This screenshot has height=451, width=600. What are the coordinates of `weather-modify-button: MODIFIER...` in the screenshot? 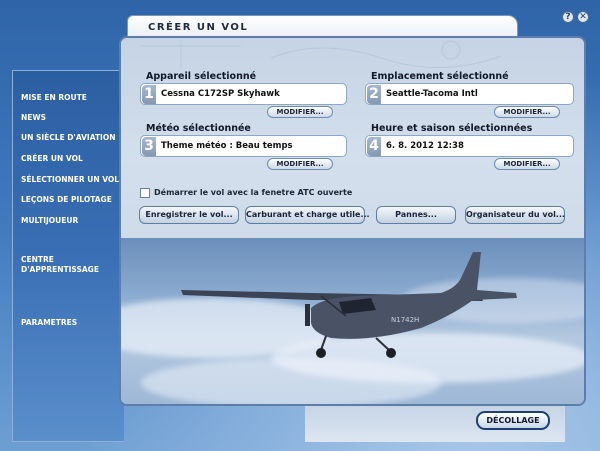 It's located at (300, 164).